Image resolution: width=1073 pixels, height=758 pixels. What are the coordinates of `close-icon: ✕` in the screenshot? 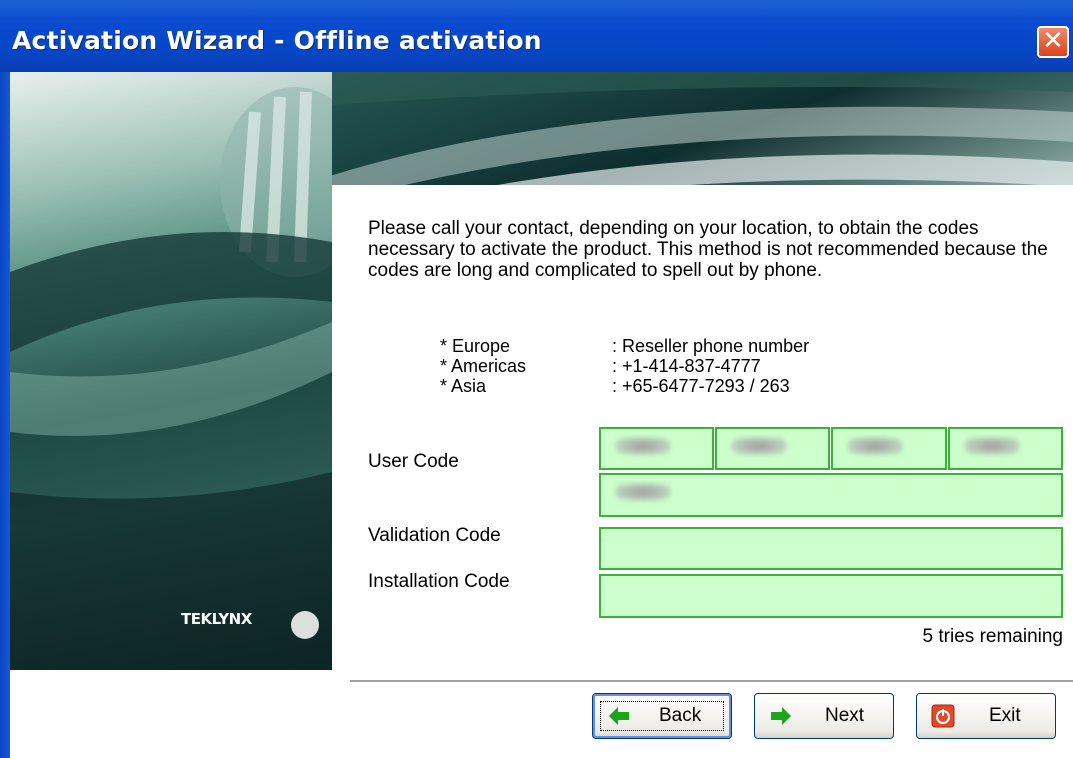 It's located at (1053, 41).